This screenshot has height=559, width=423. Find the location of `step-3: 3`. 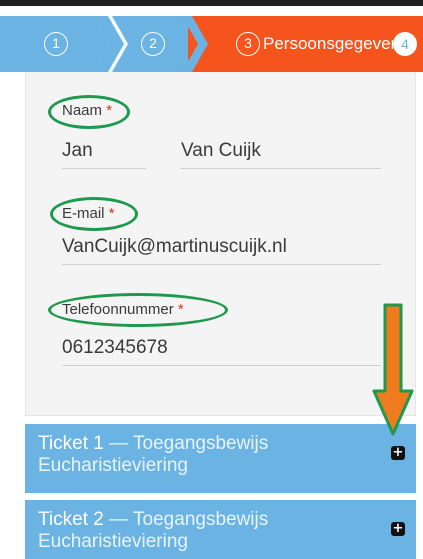

step-3: 3 is located at coordinates (248, 44).